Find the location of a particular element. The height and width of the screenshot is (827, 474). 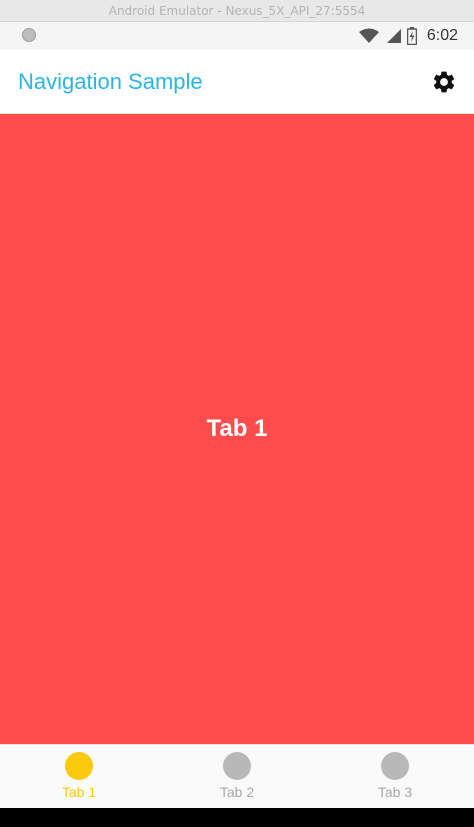

tab-1: Tab 1 is located at coordinates (79, 776).